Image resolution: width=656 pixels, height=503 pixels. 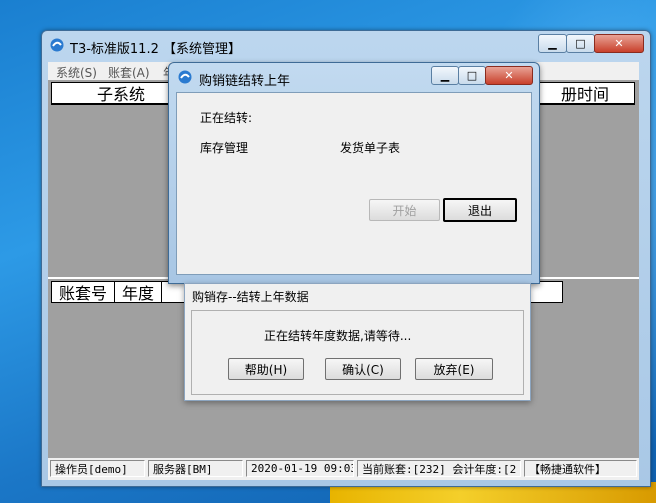 I want to click on column-year: 年度, so click(x=138, y=292).